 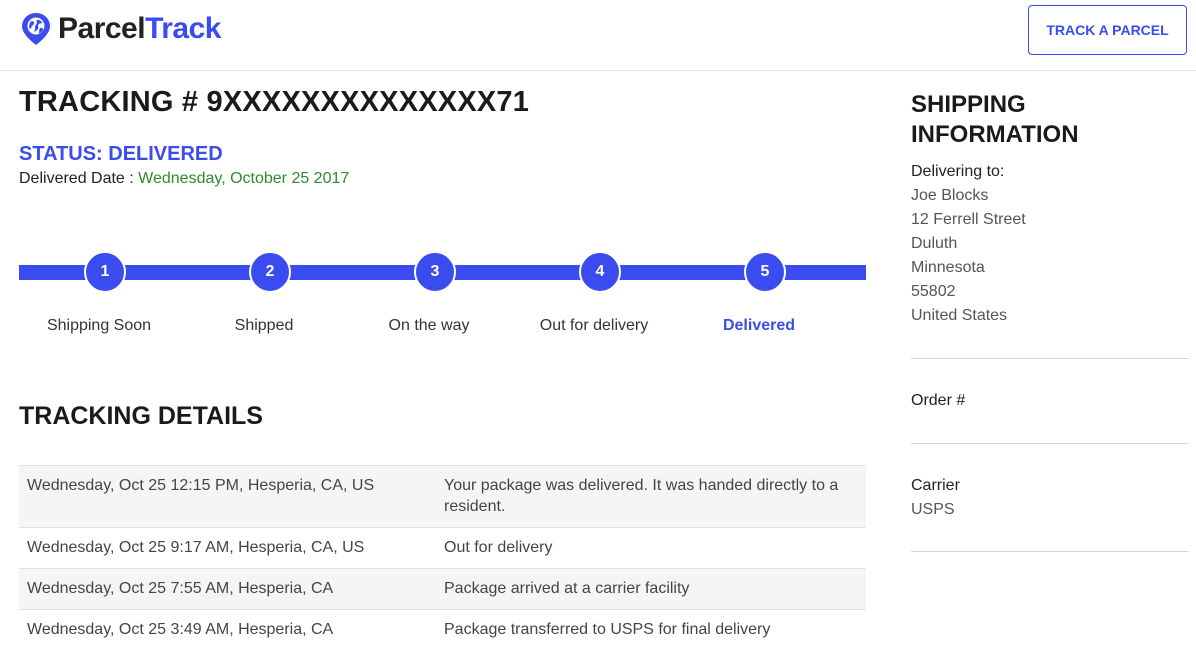 What do you see at coordinates (76, 178) in the screenshot?
I see `delivered-date-label: Delivered Date :` at bounding box center [76, 178].